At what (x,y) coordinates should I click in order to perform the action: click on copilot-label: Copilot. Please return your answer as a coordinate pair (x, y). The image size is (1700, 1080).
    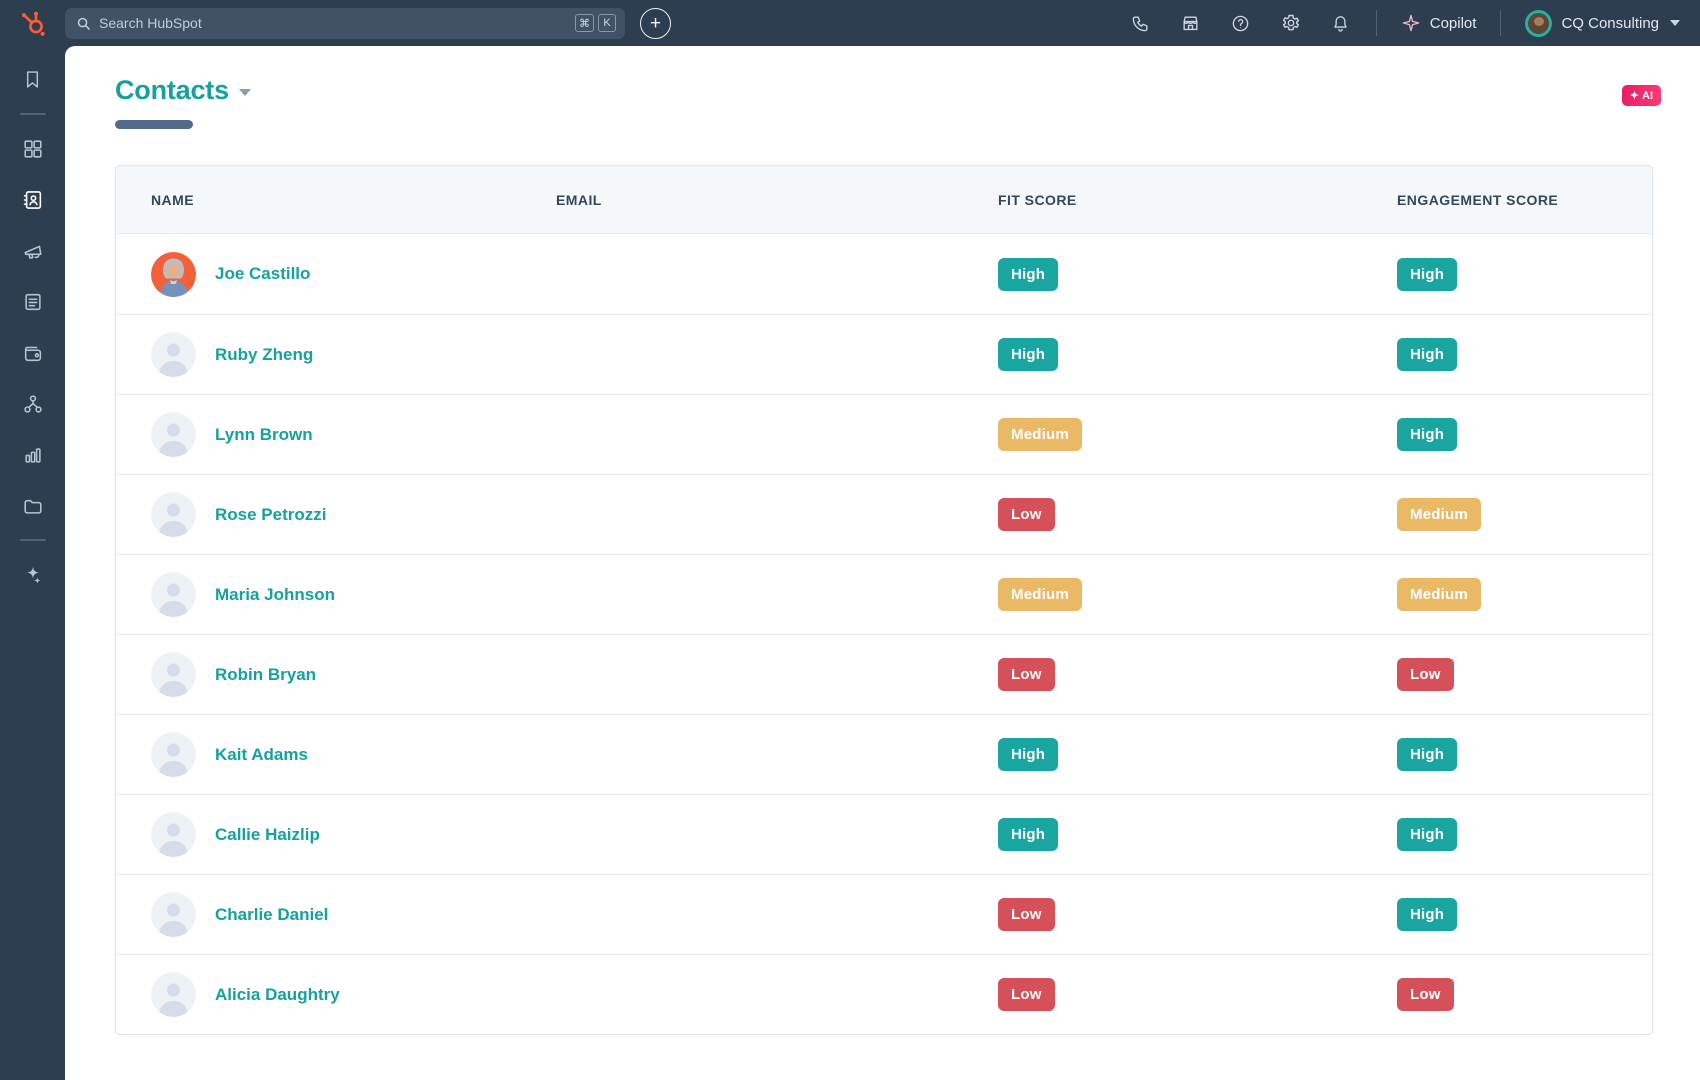
    Looking at the image, I should click on (1453, 23).